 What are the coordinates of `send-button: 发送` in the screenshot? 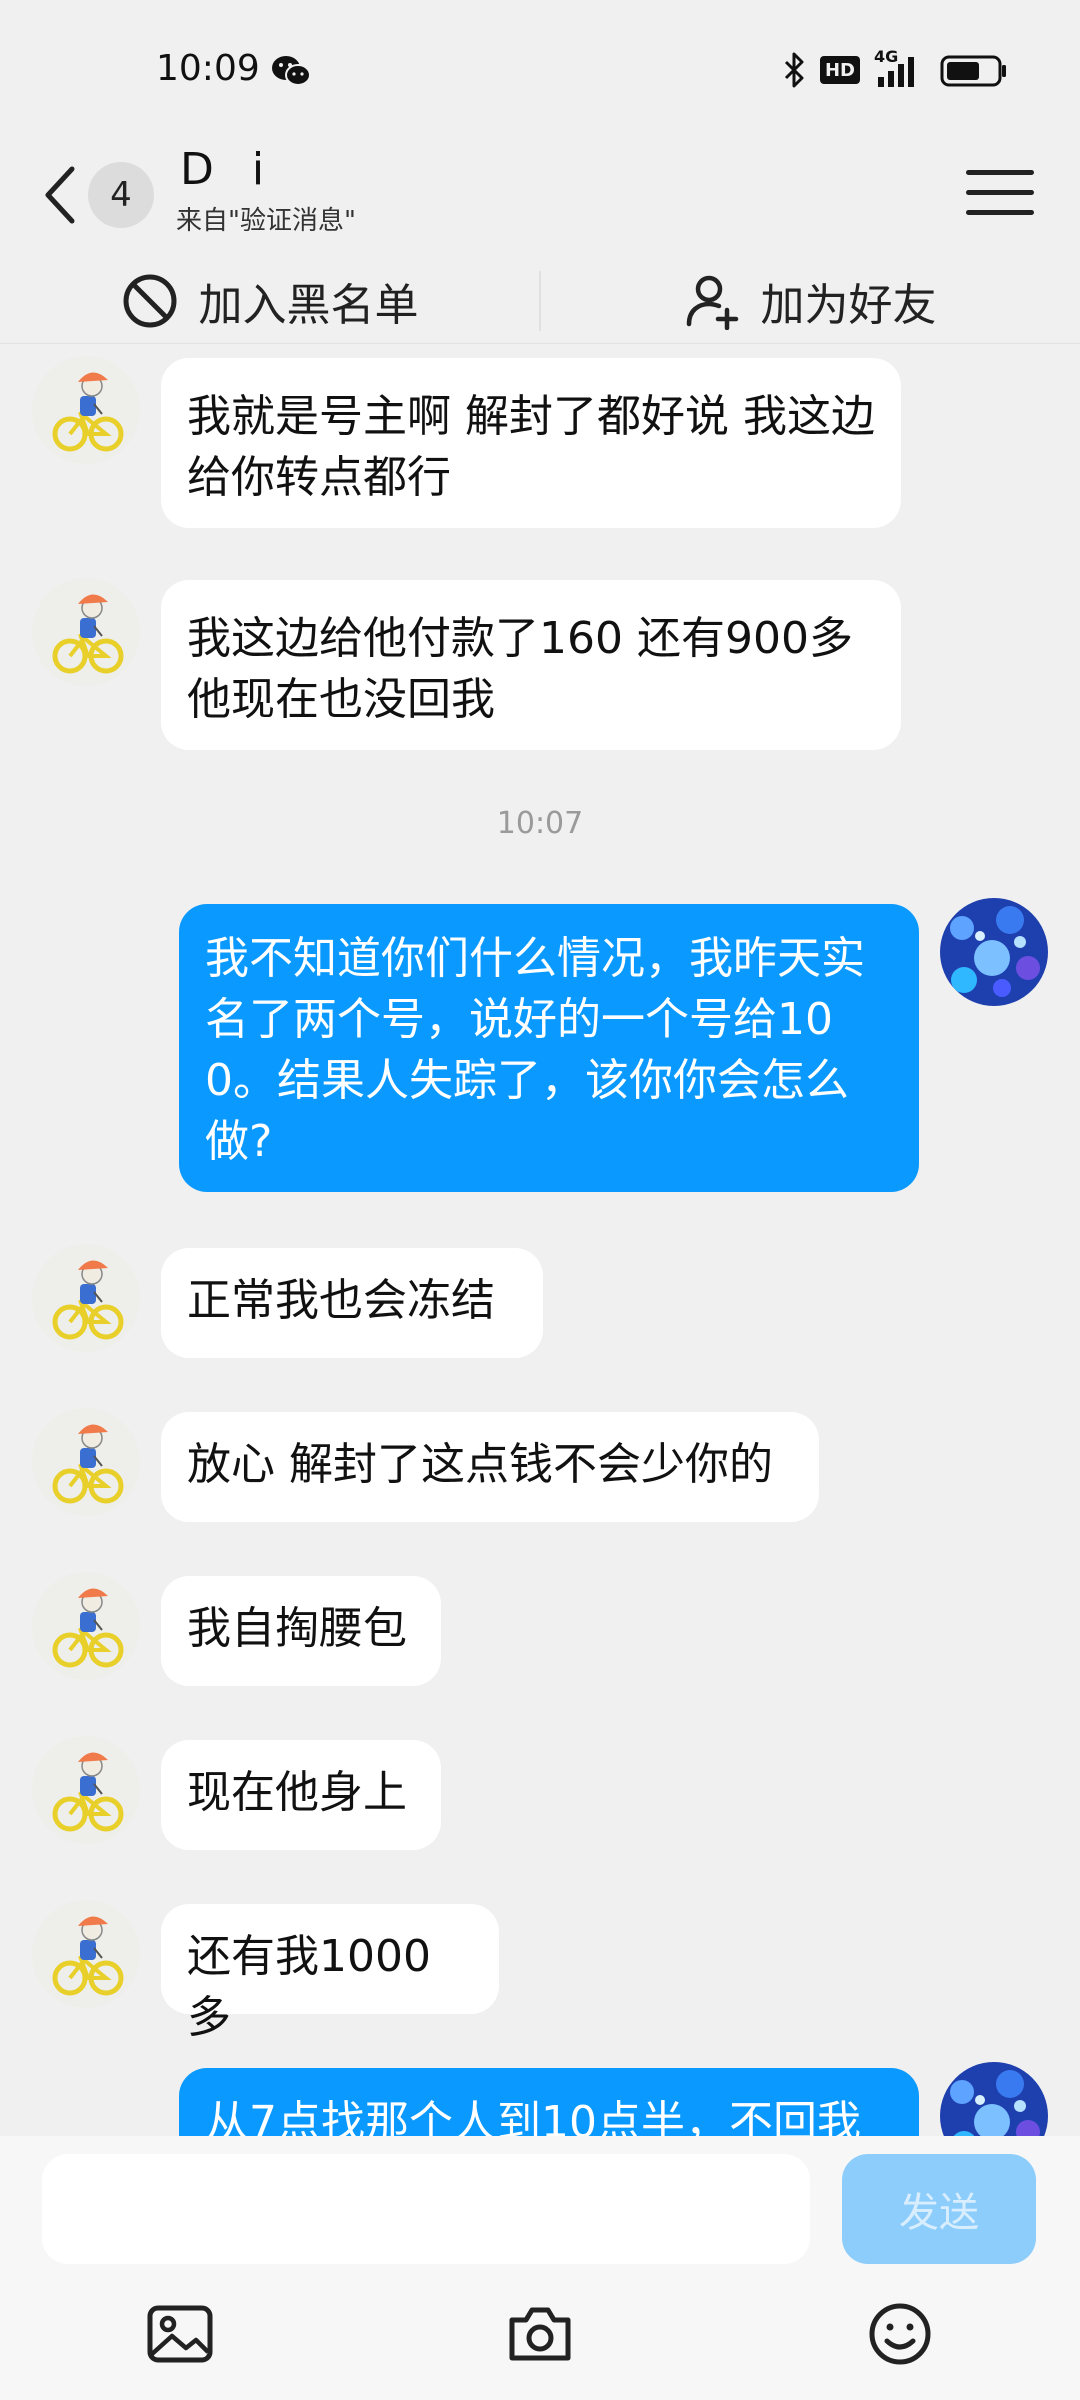 It's located at (939, 2209).